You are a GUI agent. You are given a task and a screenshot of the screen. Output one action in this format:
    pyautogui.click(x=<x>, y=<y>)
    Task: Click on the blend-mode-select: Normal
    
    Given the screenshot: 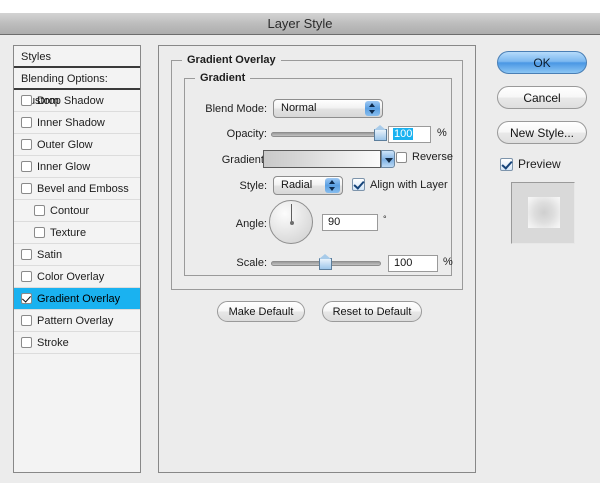 What is the action you would take?
    pyautogui.click(x=328, y=108)
    